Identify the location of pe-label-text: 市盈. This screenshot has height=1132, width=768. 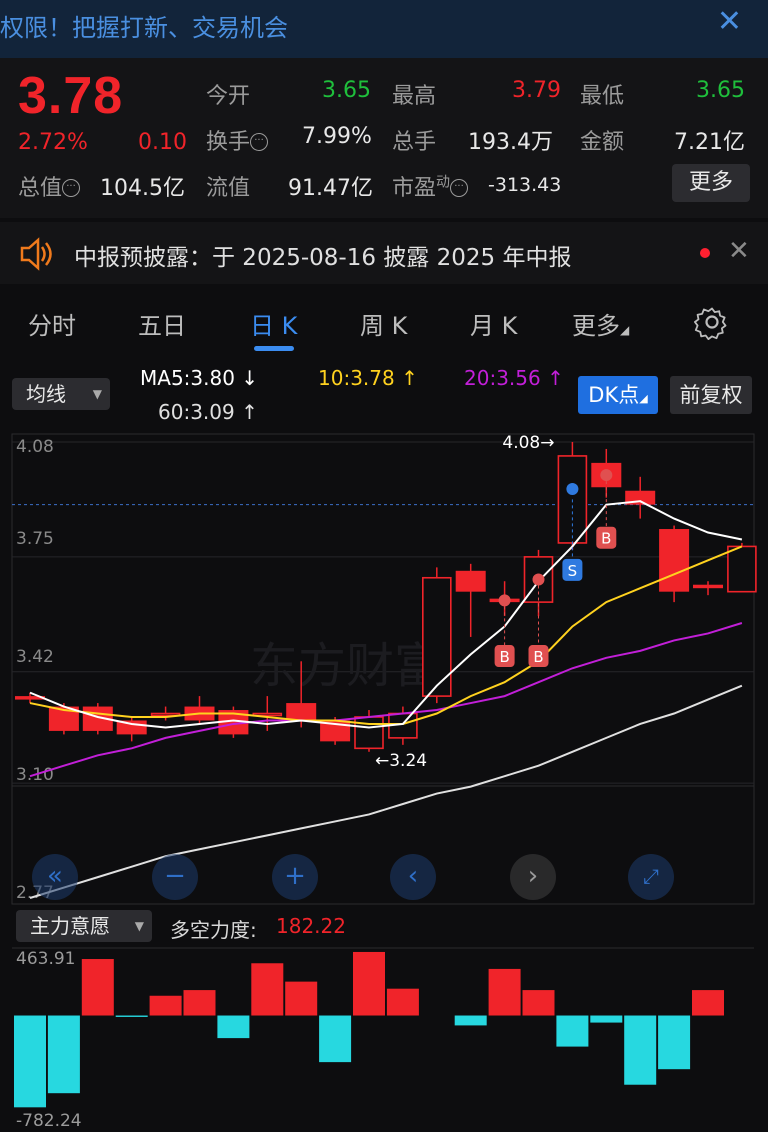
(414, 188).